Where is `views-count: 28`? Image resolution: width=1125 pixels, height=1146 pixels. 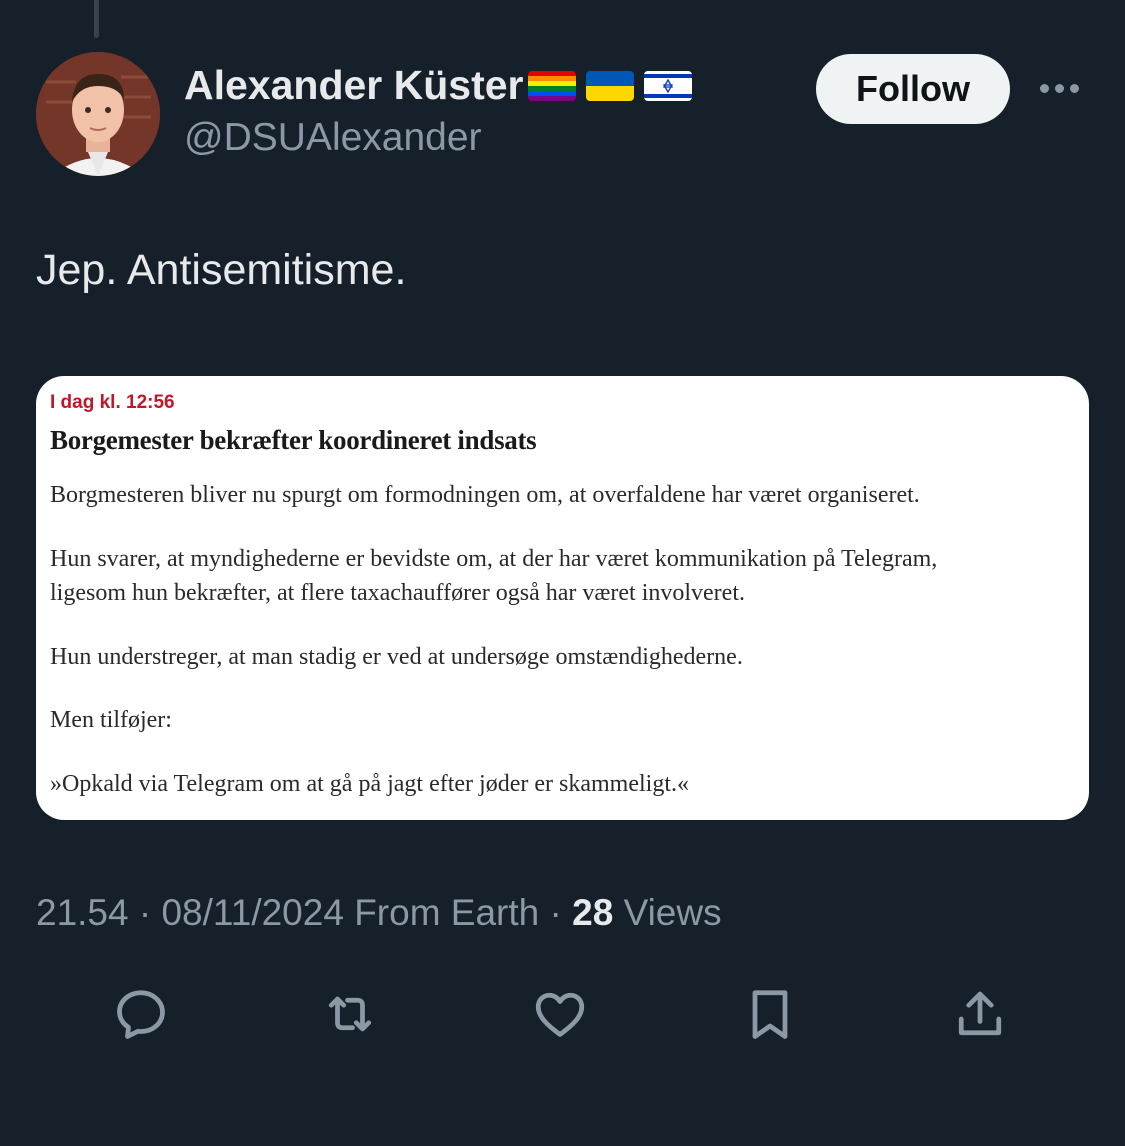
views-count: 28 is located at coordinates (592, 912).